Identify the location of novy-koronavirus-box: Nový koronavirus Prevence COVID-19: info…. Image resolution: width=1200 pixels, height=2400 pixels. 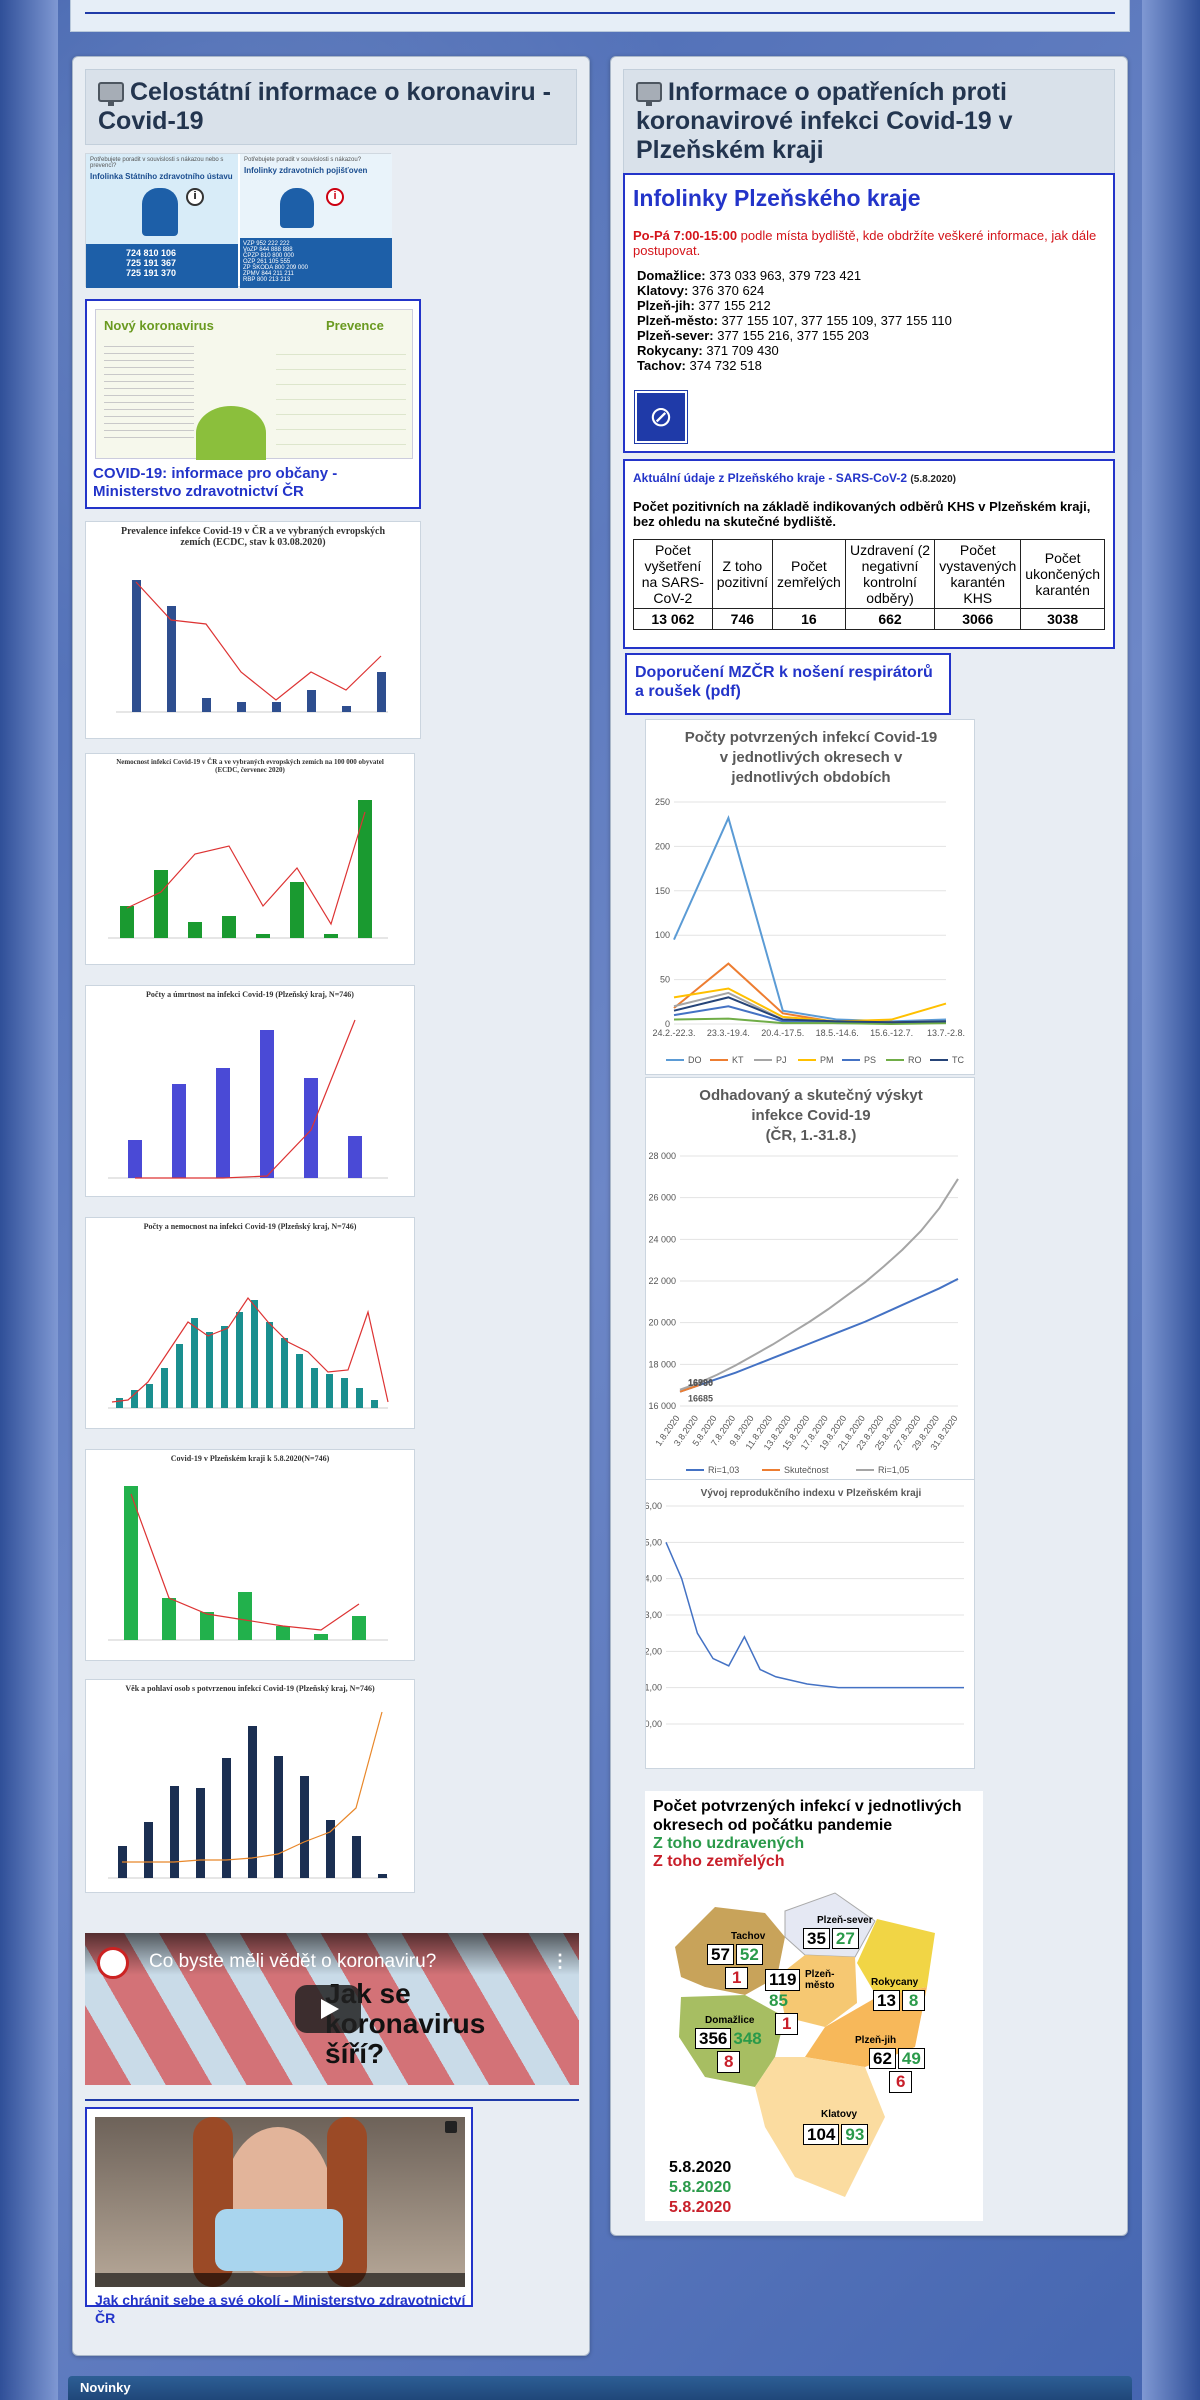
(253, 404).